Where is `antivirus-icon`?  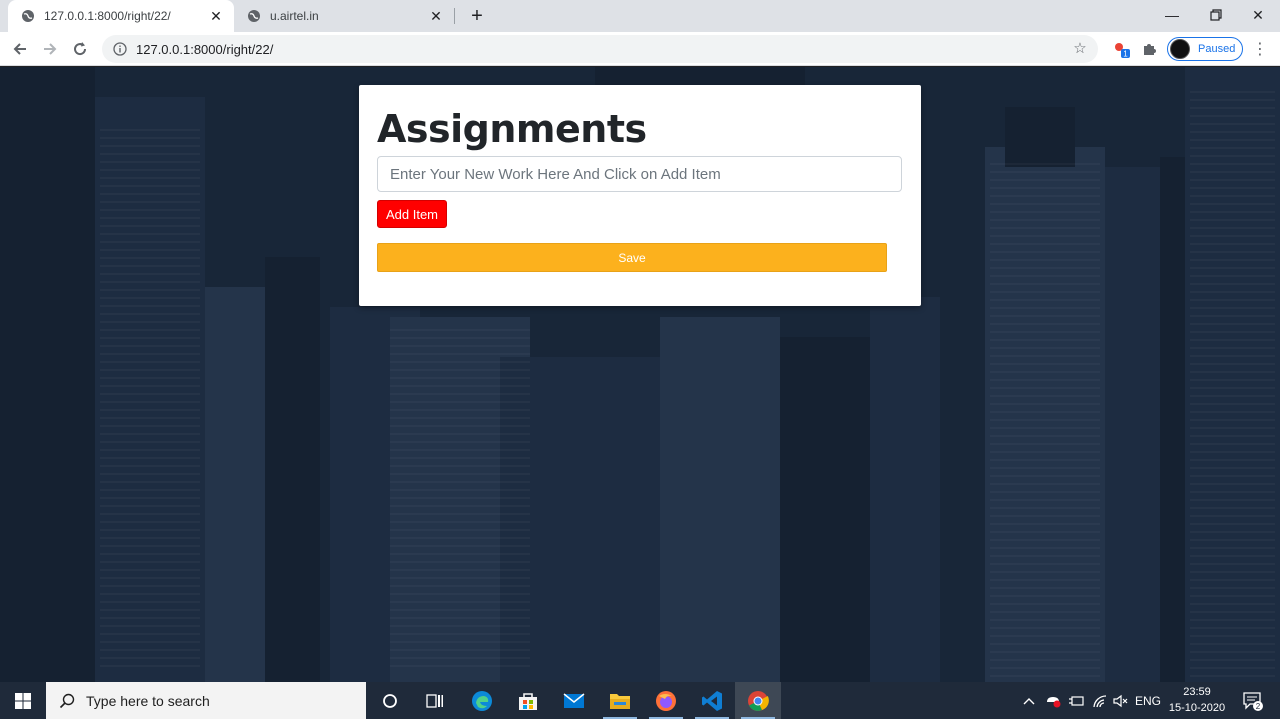 antivirus-icon is located at coordinates (1053, 700).